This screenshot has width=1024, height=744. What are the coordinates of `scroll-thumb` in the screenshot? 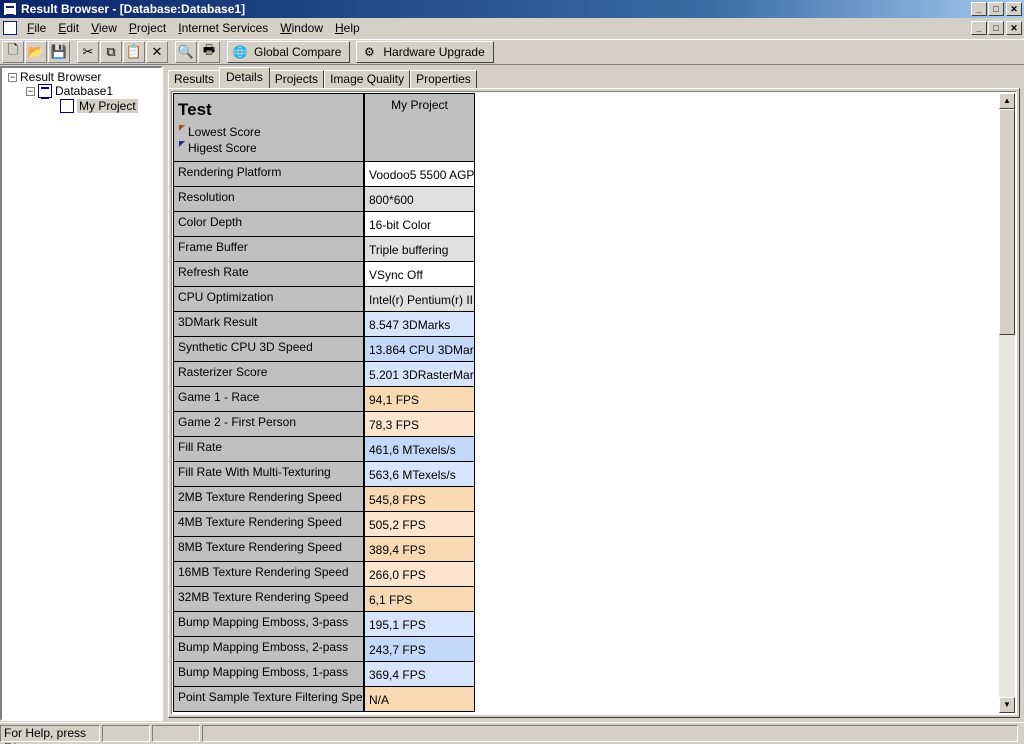 It's located at (1007, 222).